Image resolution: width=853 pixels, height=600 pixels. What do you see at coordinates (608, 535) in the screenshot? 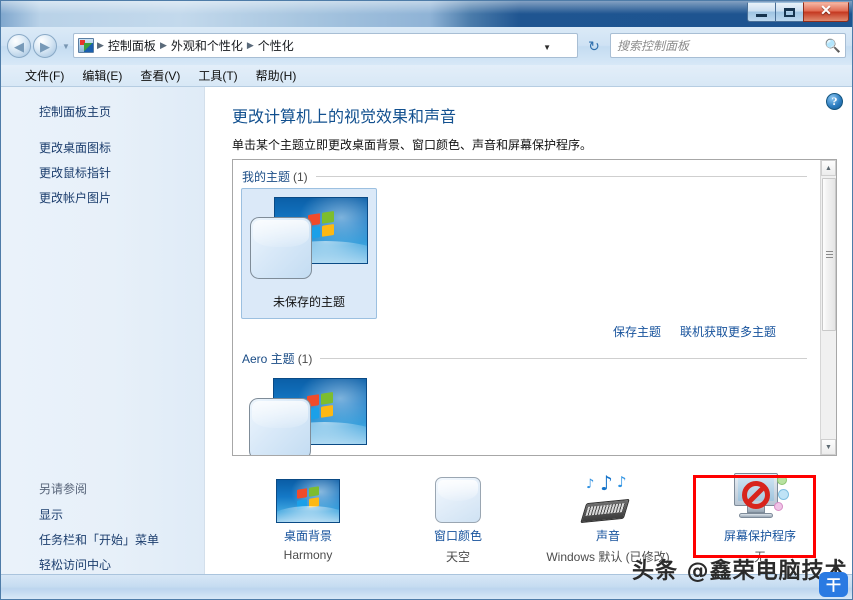
I see `setting-label: 声音` at bounding box center [608, 535].